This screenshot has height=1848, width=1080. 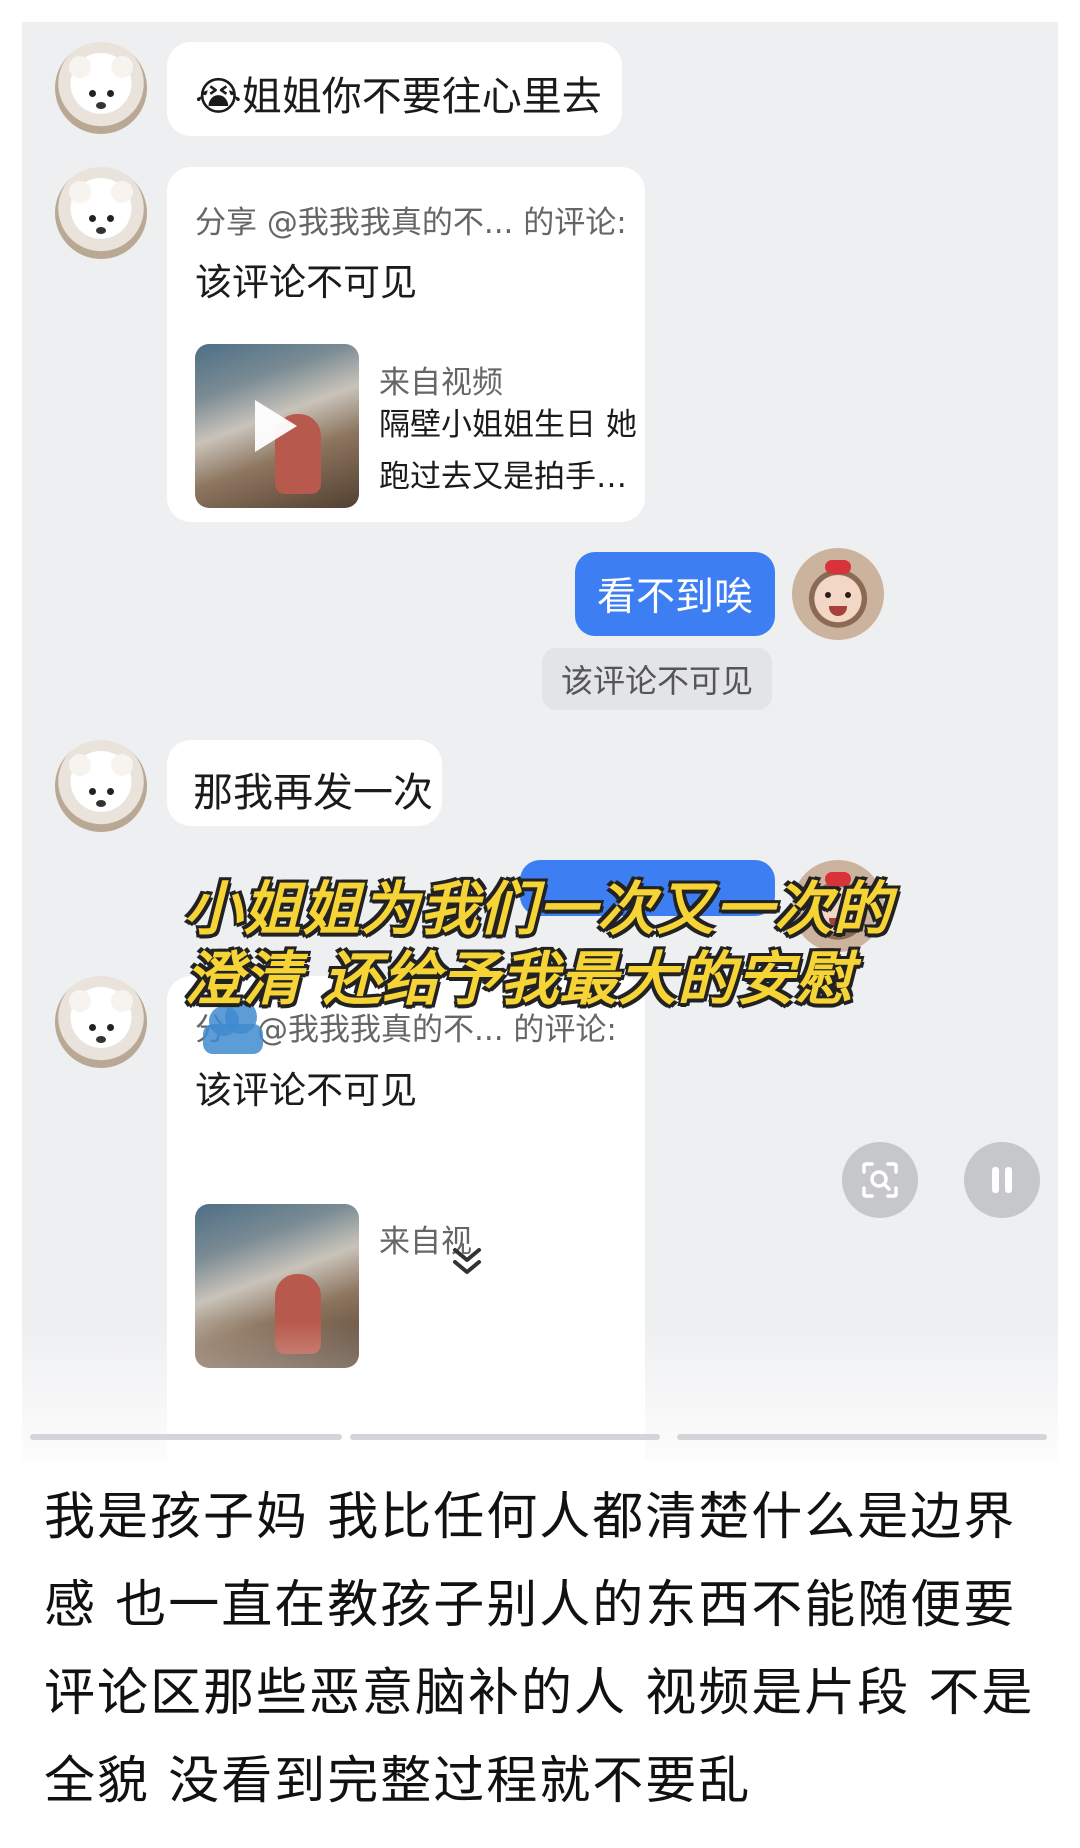 What do you see at coordinates (467, 1264) in the screenshot?
I see `chevron-down-icon` at bounding box center [467, 1264].